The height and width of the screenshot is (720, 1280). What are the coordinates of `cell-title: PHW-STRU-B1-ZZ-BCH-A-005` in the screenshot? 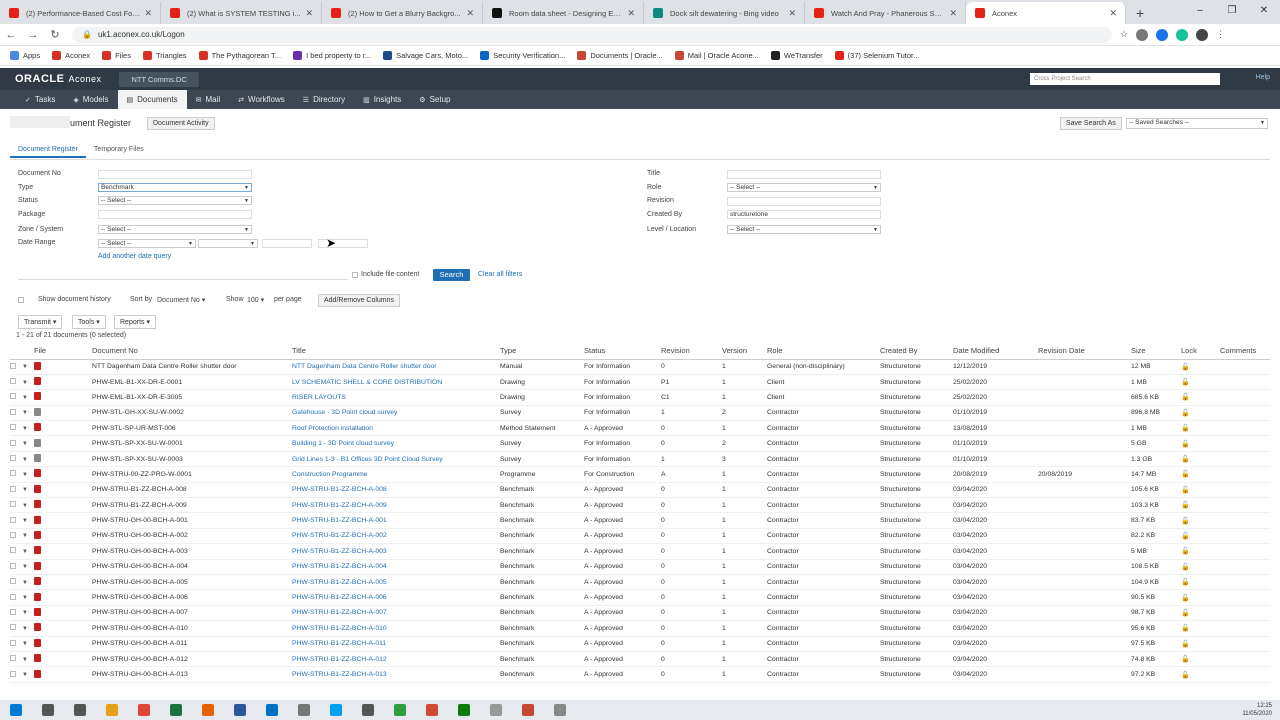 It's located at (396, 582).